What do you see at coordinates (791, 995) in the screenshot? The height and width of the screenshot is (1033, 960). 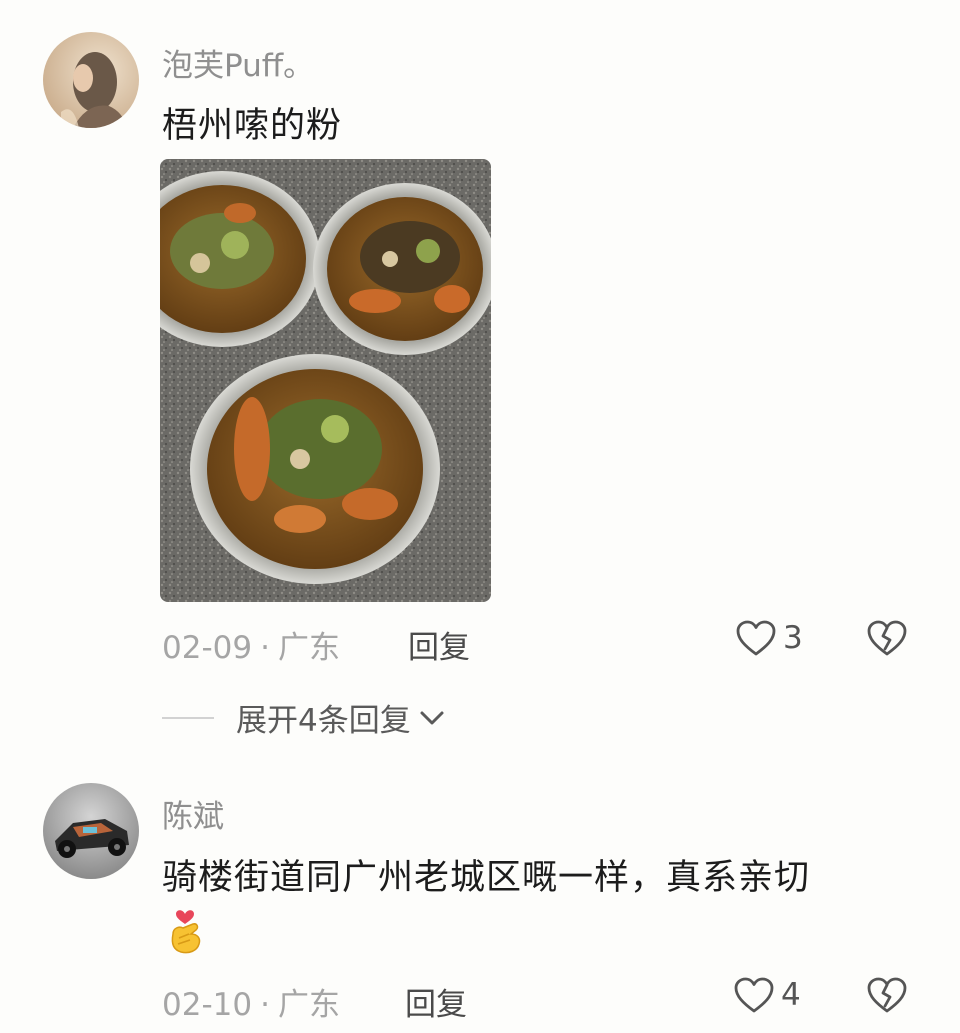 I see `like-count: 4` at bounding box center [791, 995].